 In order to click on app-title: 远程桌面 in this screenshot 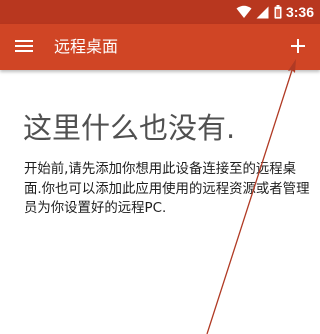, I will do `click(86, 46)`.